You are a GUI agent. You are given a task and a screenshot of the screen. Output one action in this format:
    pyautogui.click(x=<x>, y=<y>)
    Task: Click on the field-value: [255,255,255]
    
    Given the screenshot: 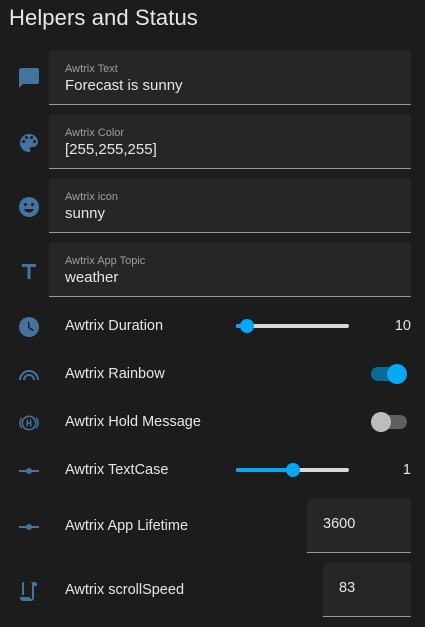 What is the action you would take?
    pyautogui.click(x=111, y=149)
    